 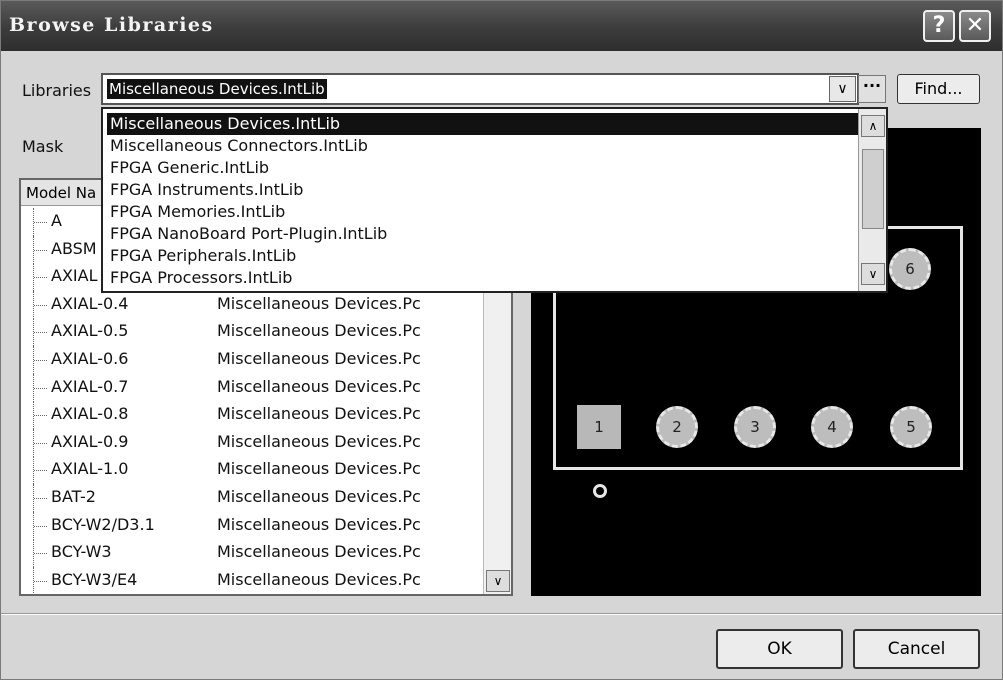 I want to click on pad-1: 1, so click(x=599, y=427).